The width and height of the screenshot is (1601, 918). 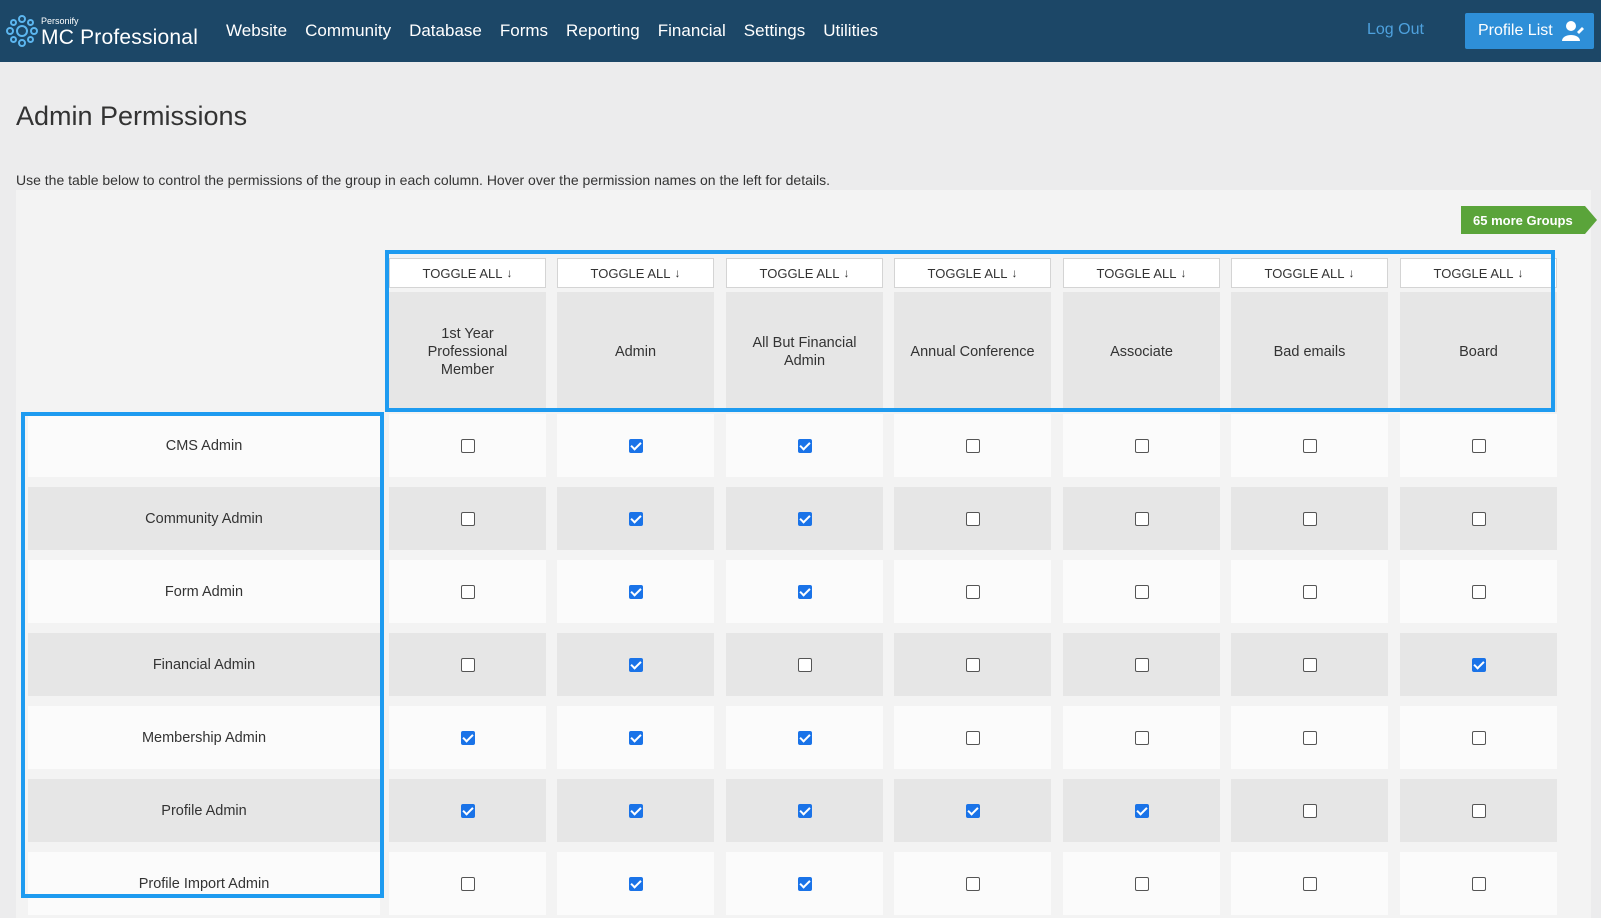 What do you see at coordinates (692, 31) in the screenshot?
I see `nav-item-financial: Financial` at bounding box center [692, 31].